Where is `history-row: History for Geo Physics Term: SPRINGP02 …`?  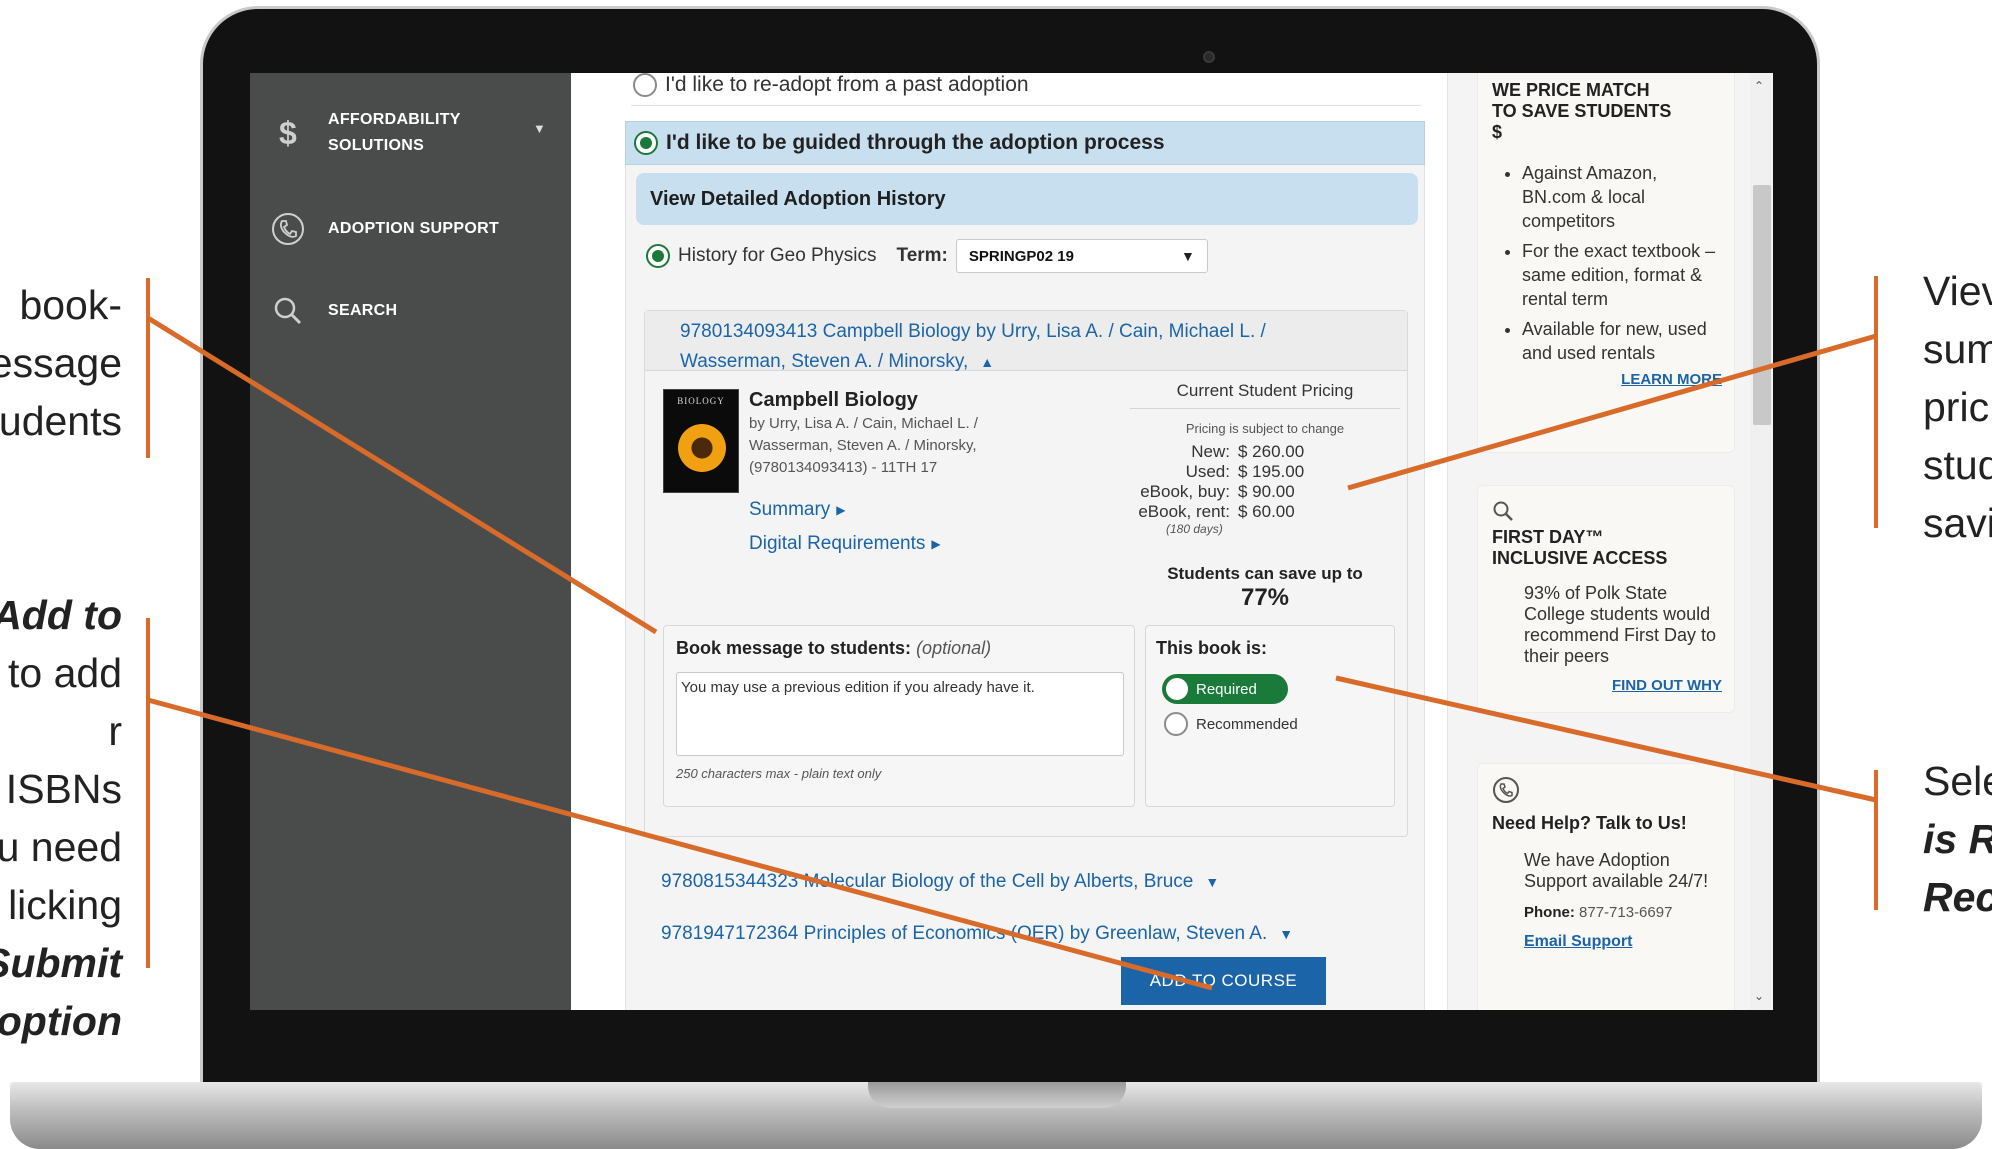 history-row: History for Geo Physics Term: SPRINGP02 … is located at coordinates (927, 256).